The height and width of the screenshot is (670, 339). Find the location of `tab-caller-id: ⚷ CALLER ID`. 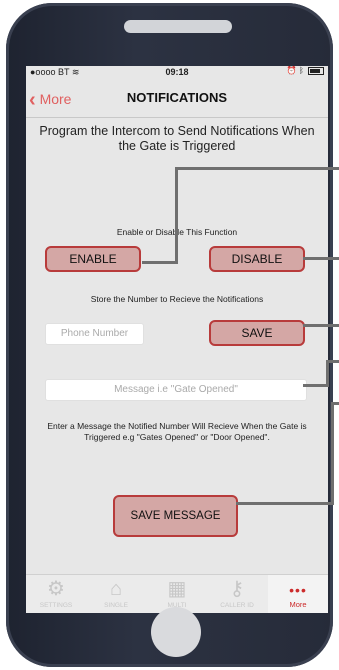

tab-caller-id: ⚷ CALLER ID is located at coordinates (237, 594).